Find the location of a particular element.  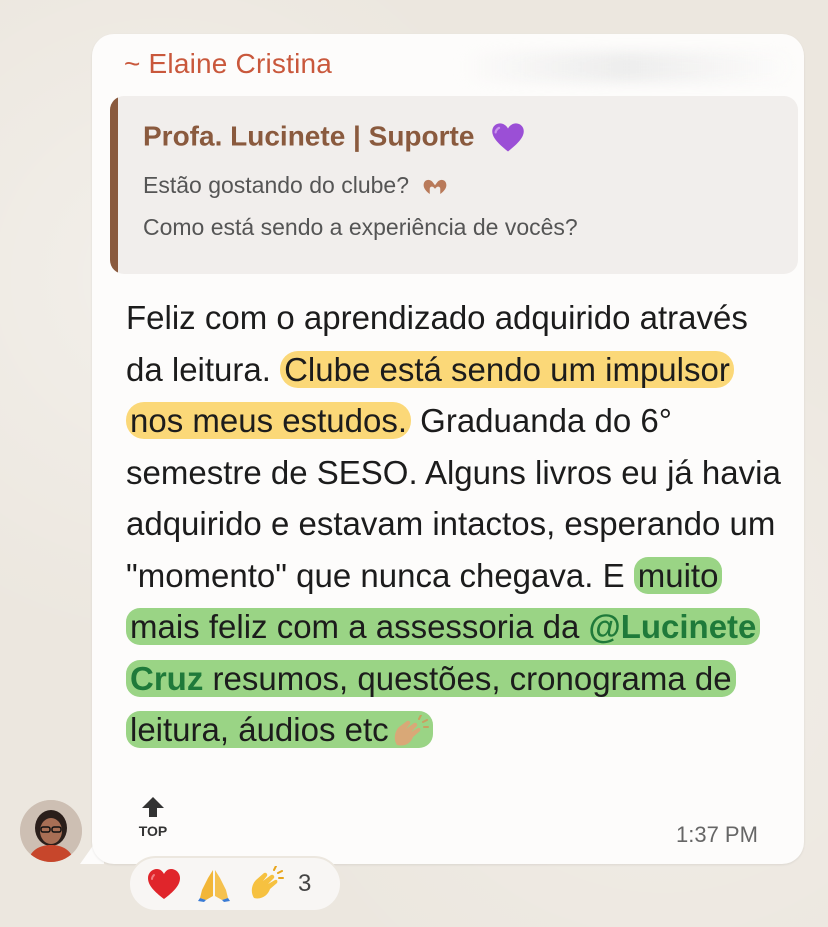

quote-author-label: Profa. Lucinete | Suporte is located at coordinates (309, 136).